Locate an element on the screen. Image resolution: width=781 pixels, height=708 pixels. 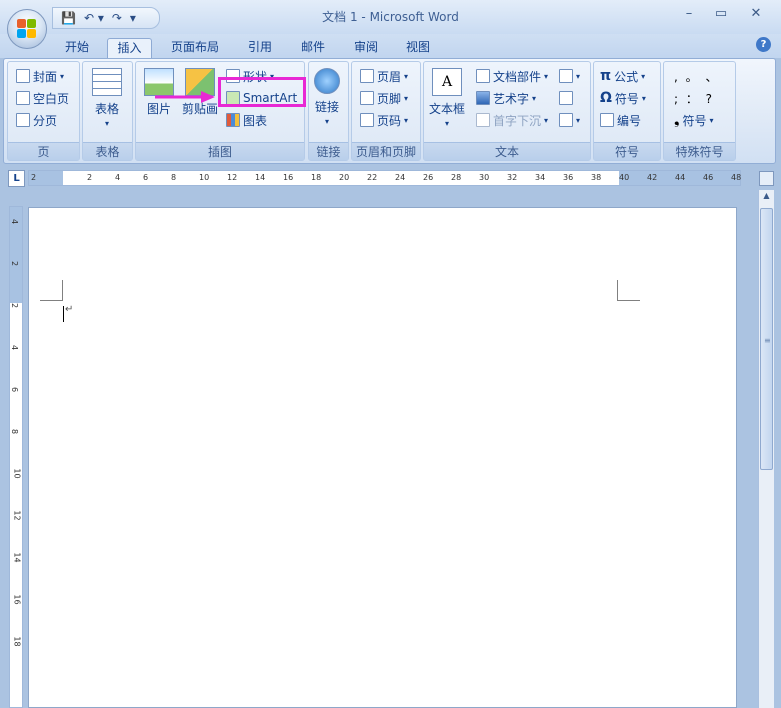
header-icon is located at coordinates (367, 76).